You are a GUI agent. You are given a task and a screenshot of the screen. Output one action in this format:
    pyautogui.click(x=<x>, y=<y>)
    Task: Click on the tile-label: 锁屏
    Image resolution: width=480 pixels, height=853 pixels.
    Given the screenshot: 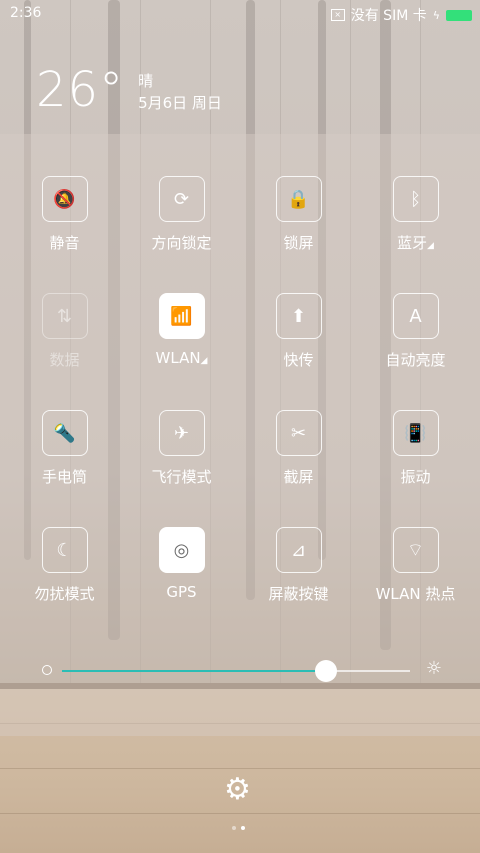 What is the action you would take?
    pyautogui.click(x=298, y=242)
    